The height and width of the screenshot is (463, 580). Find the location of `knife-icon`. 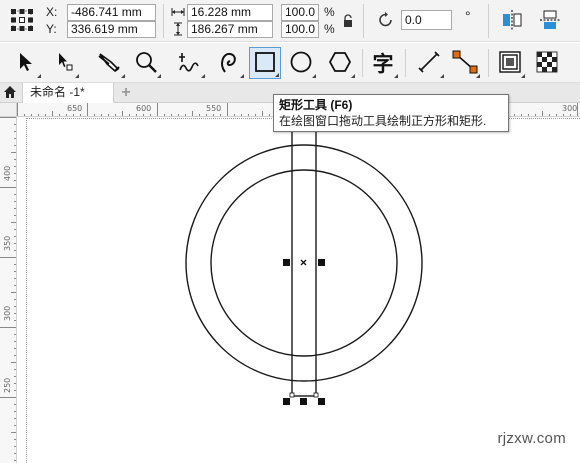

knife-icon is located at coordinates (110, 63).